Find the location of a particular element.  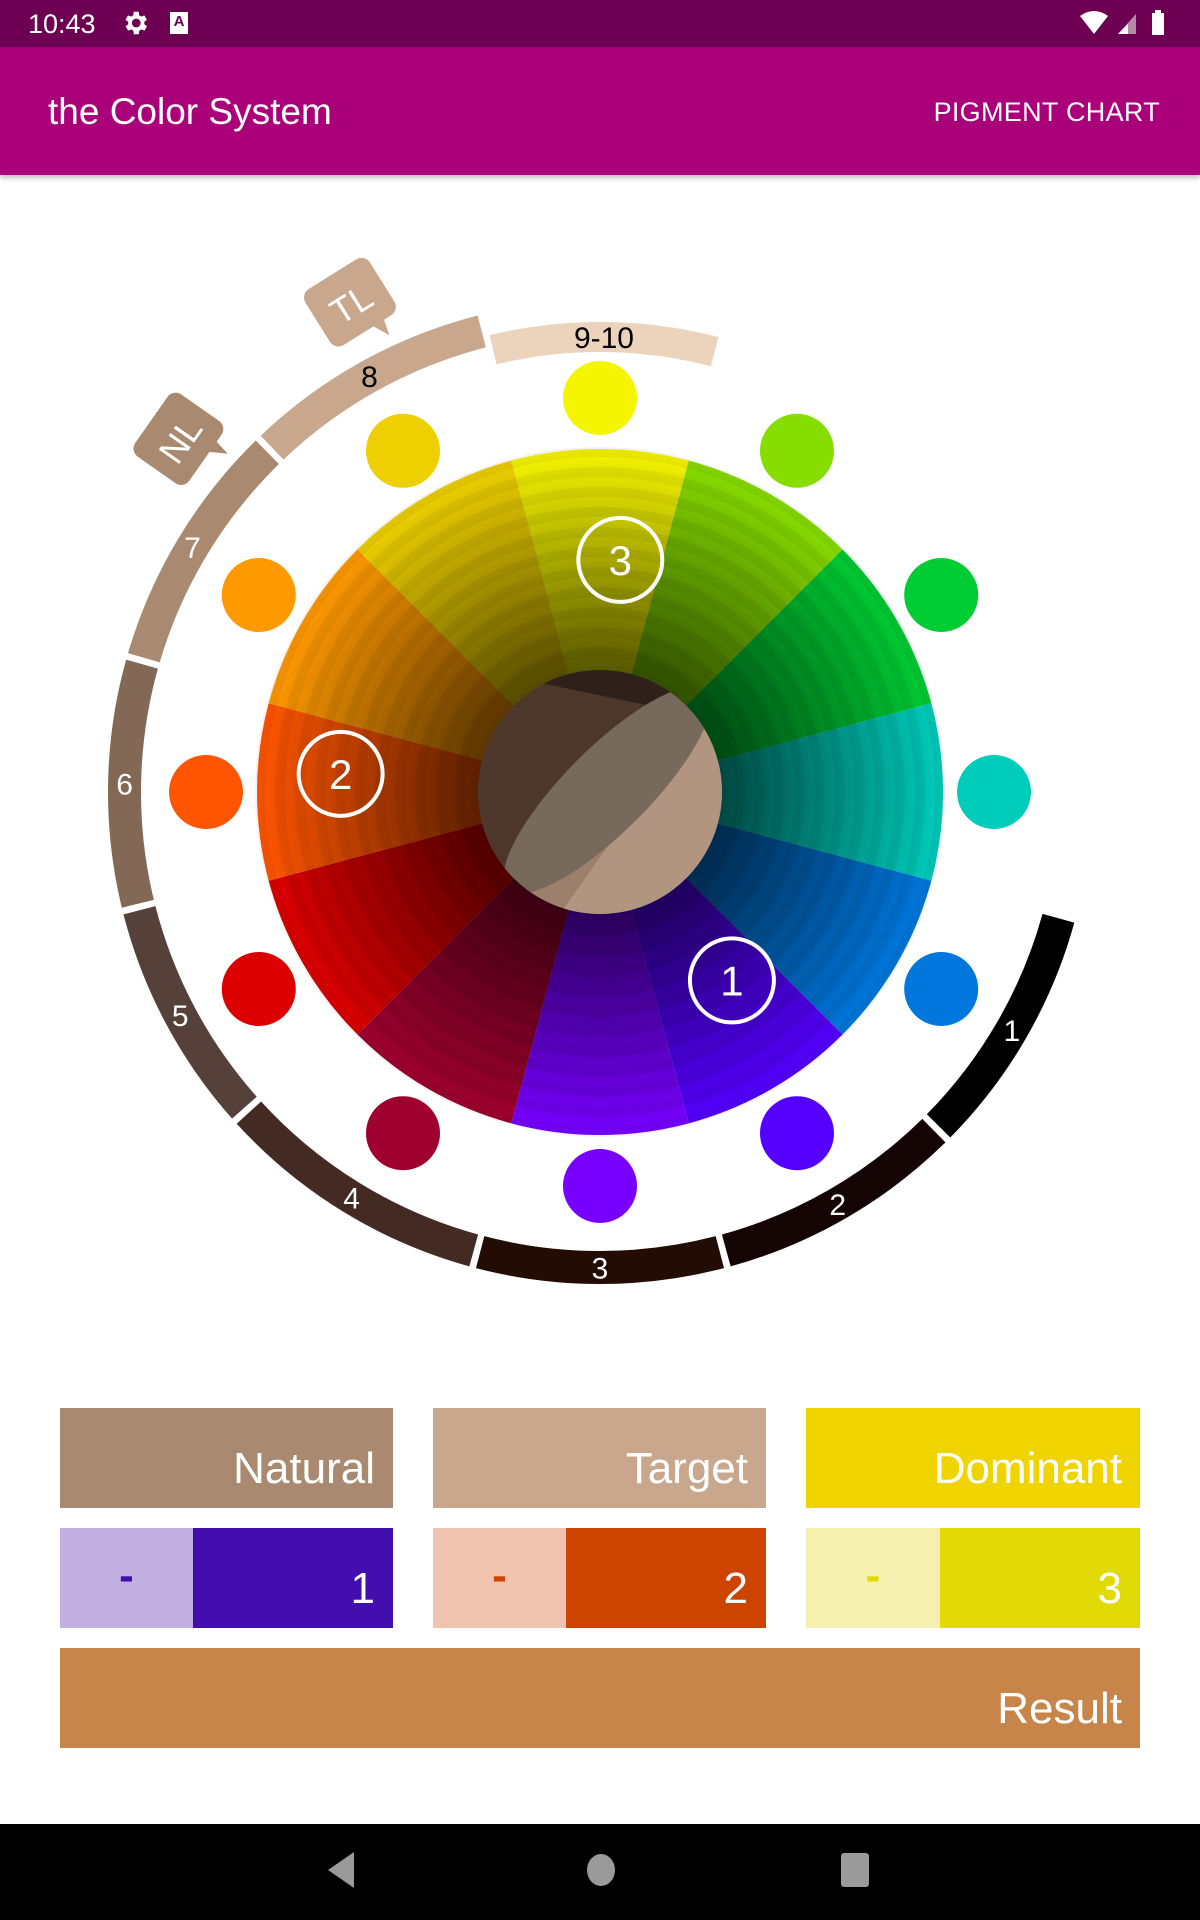

marker-label: 3 is located at coordinates (620, 560).